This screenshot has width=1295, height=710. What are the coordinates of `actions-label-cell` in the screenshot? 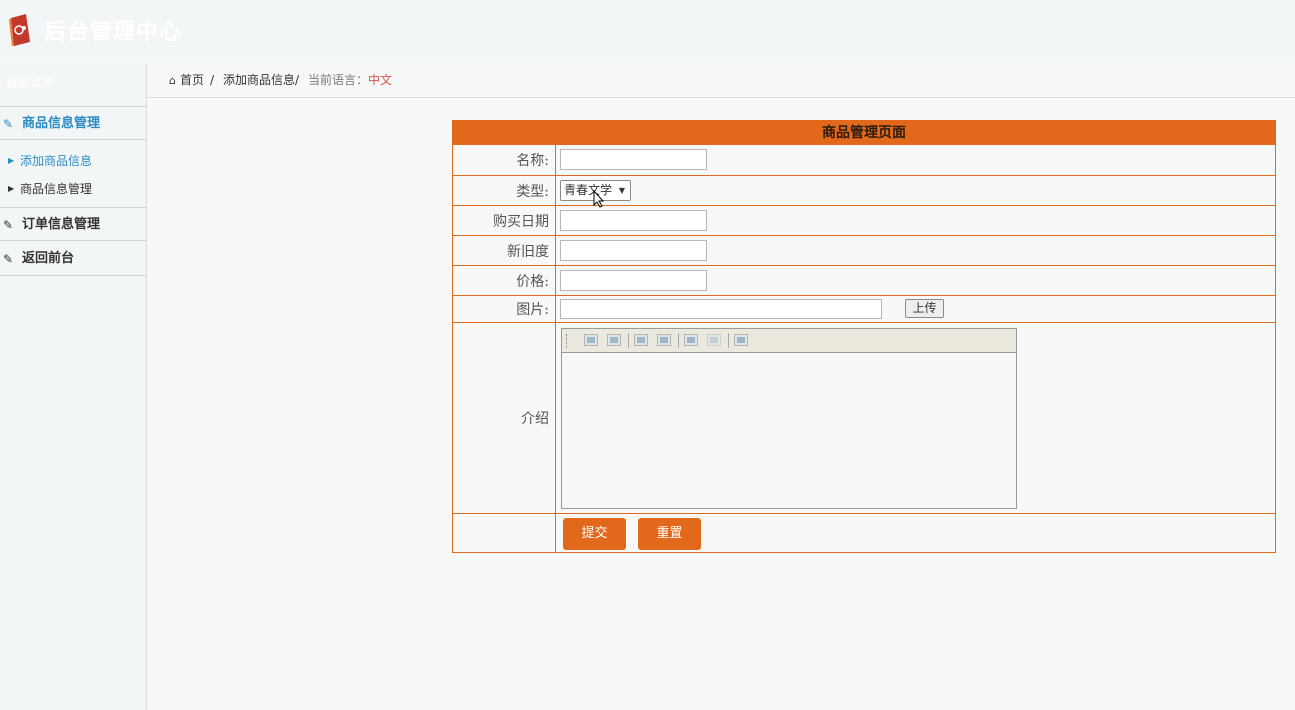 It's located at (504, 533).